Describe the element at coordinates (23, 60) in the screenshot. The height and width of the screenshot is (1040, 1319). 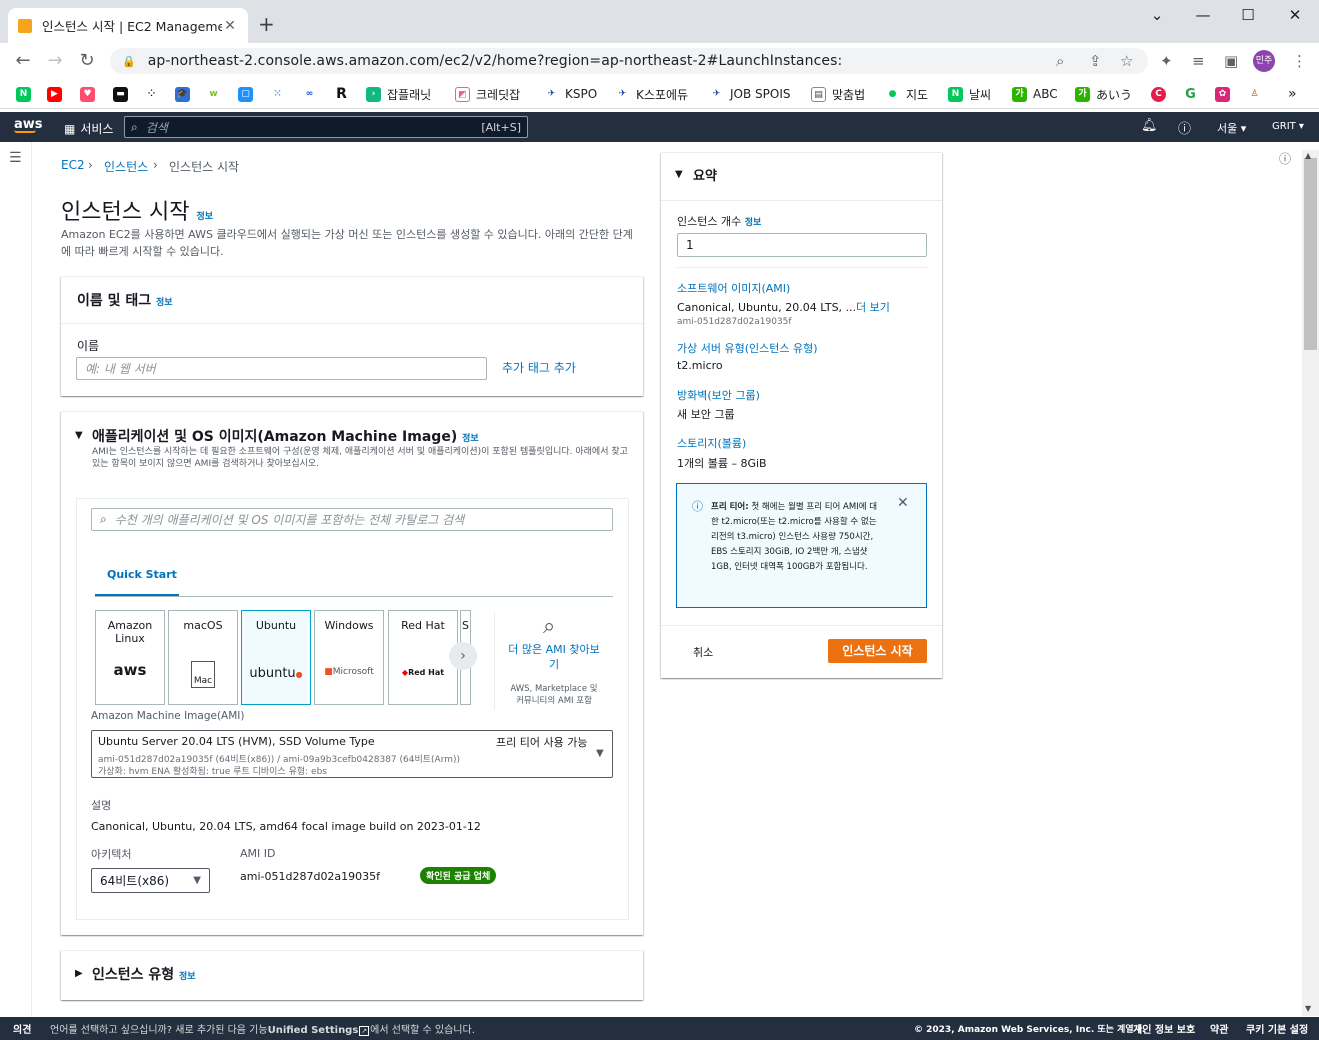
I see `back-icon: ←` at that location.